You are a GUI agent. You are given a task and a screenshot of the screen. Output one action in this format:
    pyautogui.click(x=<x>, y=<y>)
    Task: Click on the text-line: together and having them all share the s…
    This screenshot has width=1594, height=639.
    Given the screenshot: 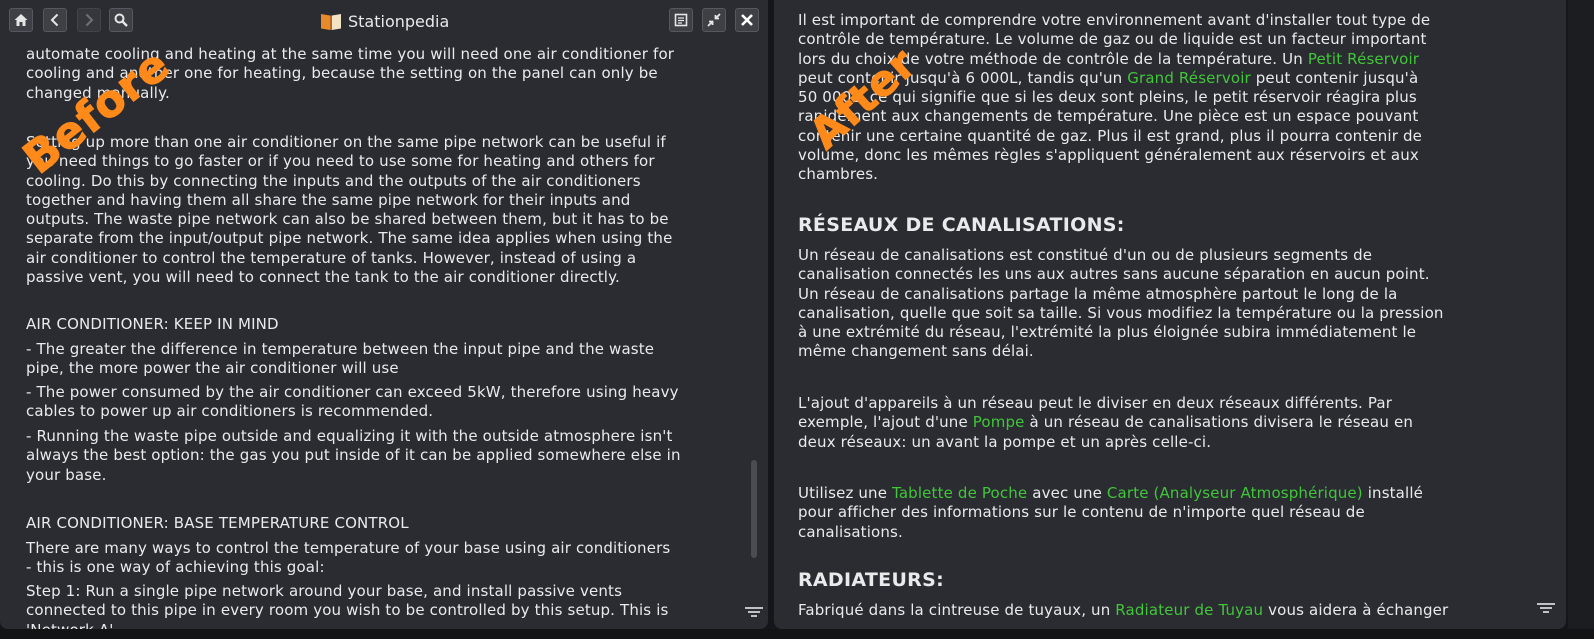 What is the action you would take?
    pyautogui.click(x=328, y=199)
    